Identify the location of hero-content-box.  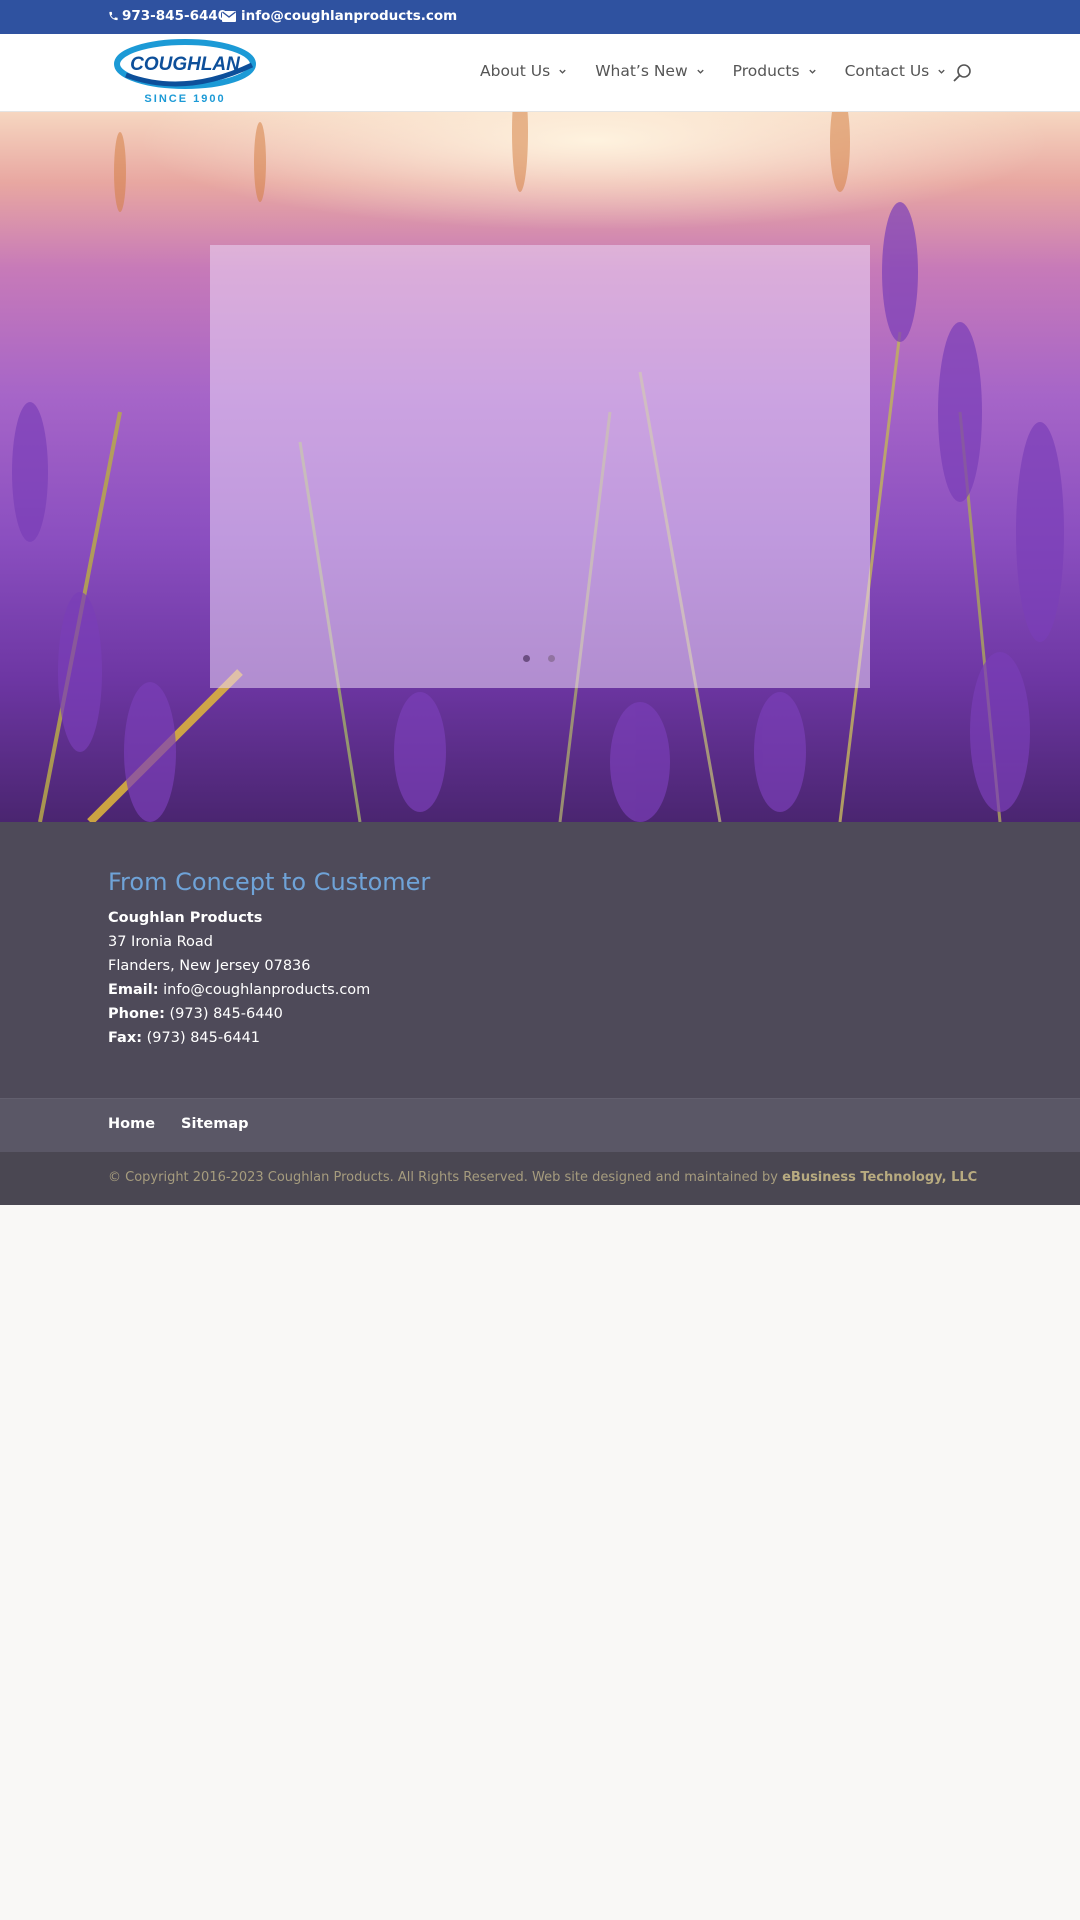
(540, 466).